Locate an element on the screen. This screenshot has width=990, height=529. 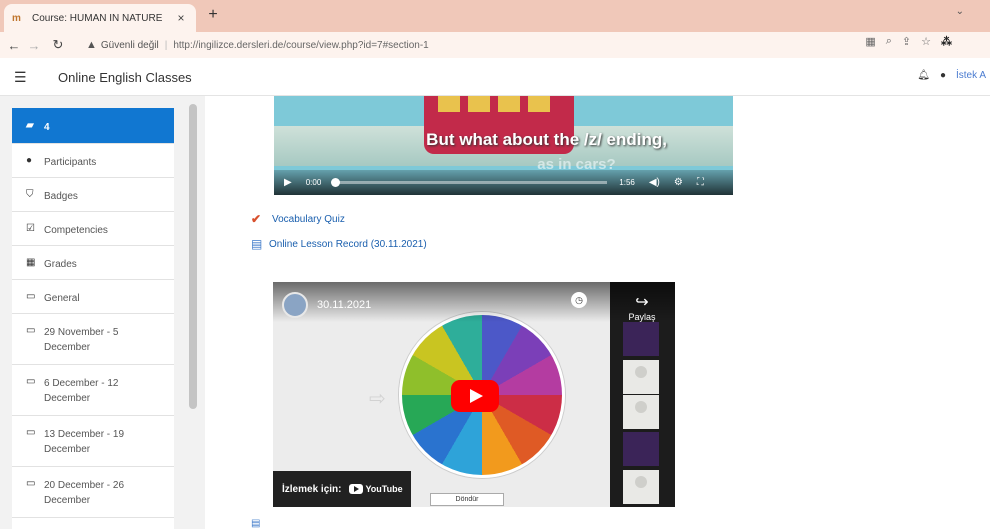
sidebar-item-week-4: ▭ 20 December - 26 December is located at coordinates (93, 492).